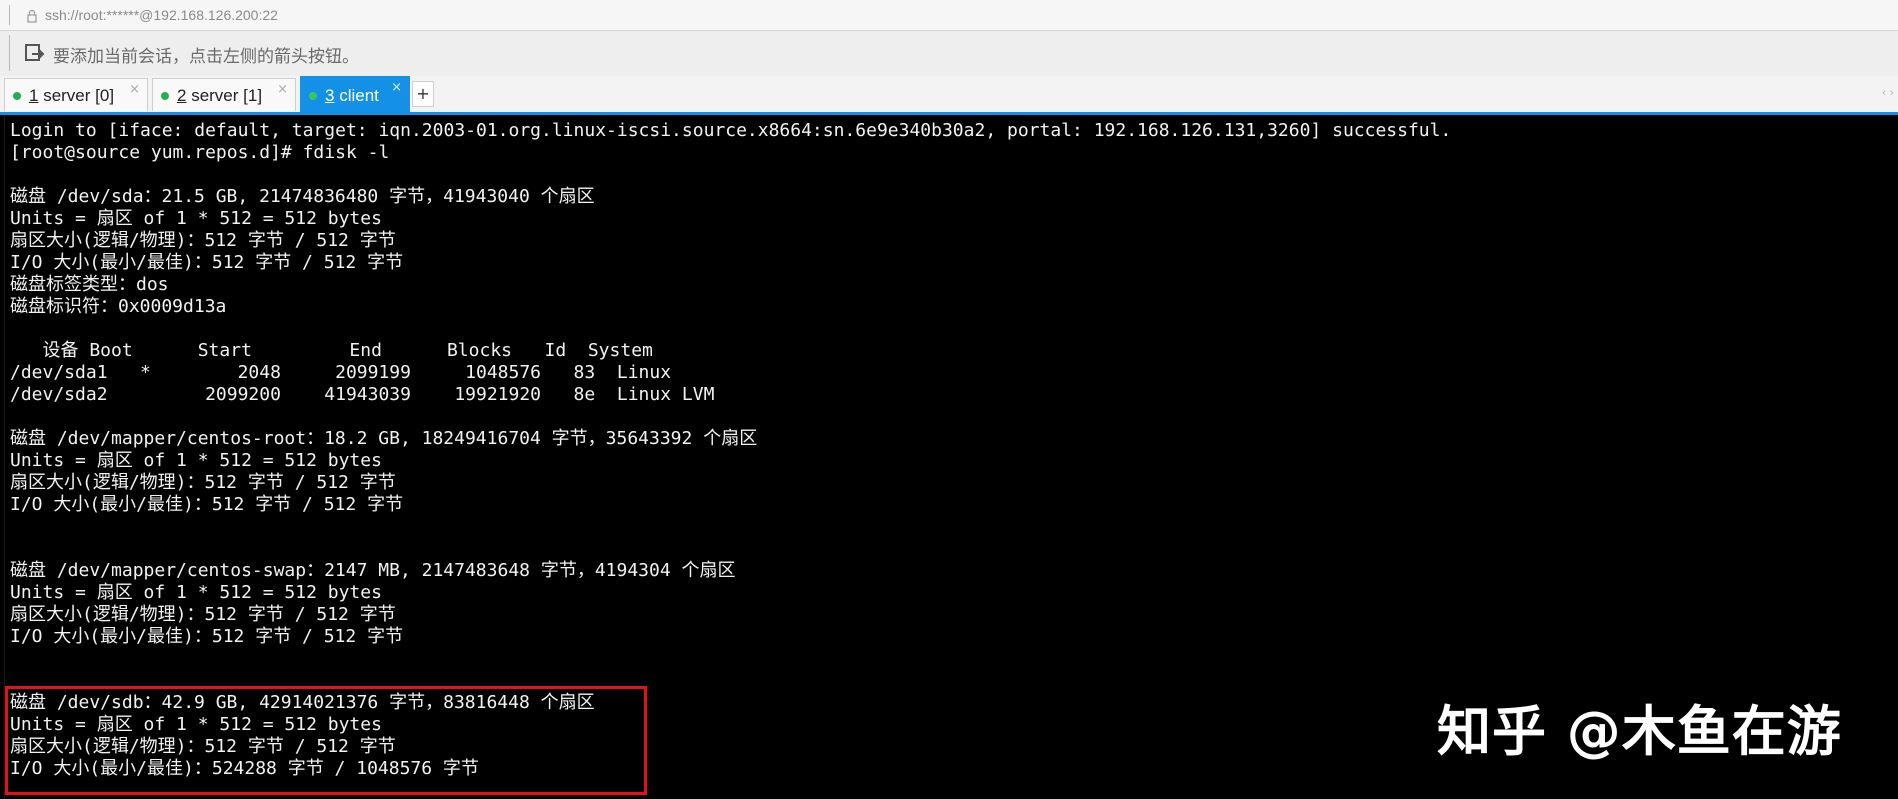 This screenshot has height=799, width=1898. I want to click on tab-client: 3 client ×, so click(355, 94).